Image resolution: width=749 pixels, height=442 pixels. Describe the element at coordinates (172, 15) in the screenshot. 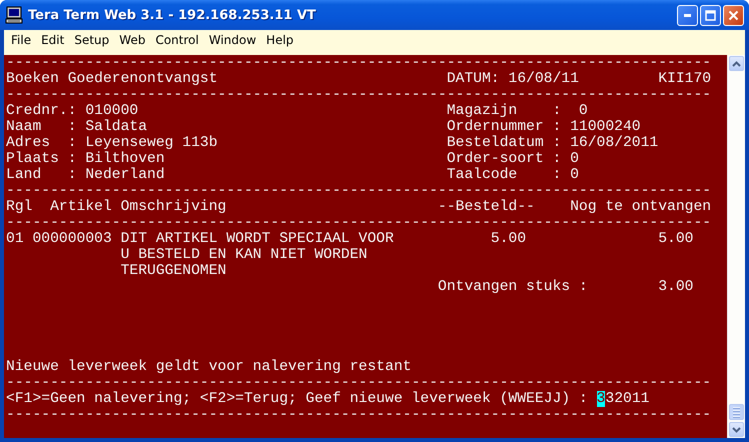

I see `window-title: Tera Term Web 3.1 - 192.168.253.11 VT` at that location.